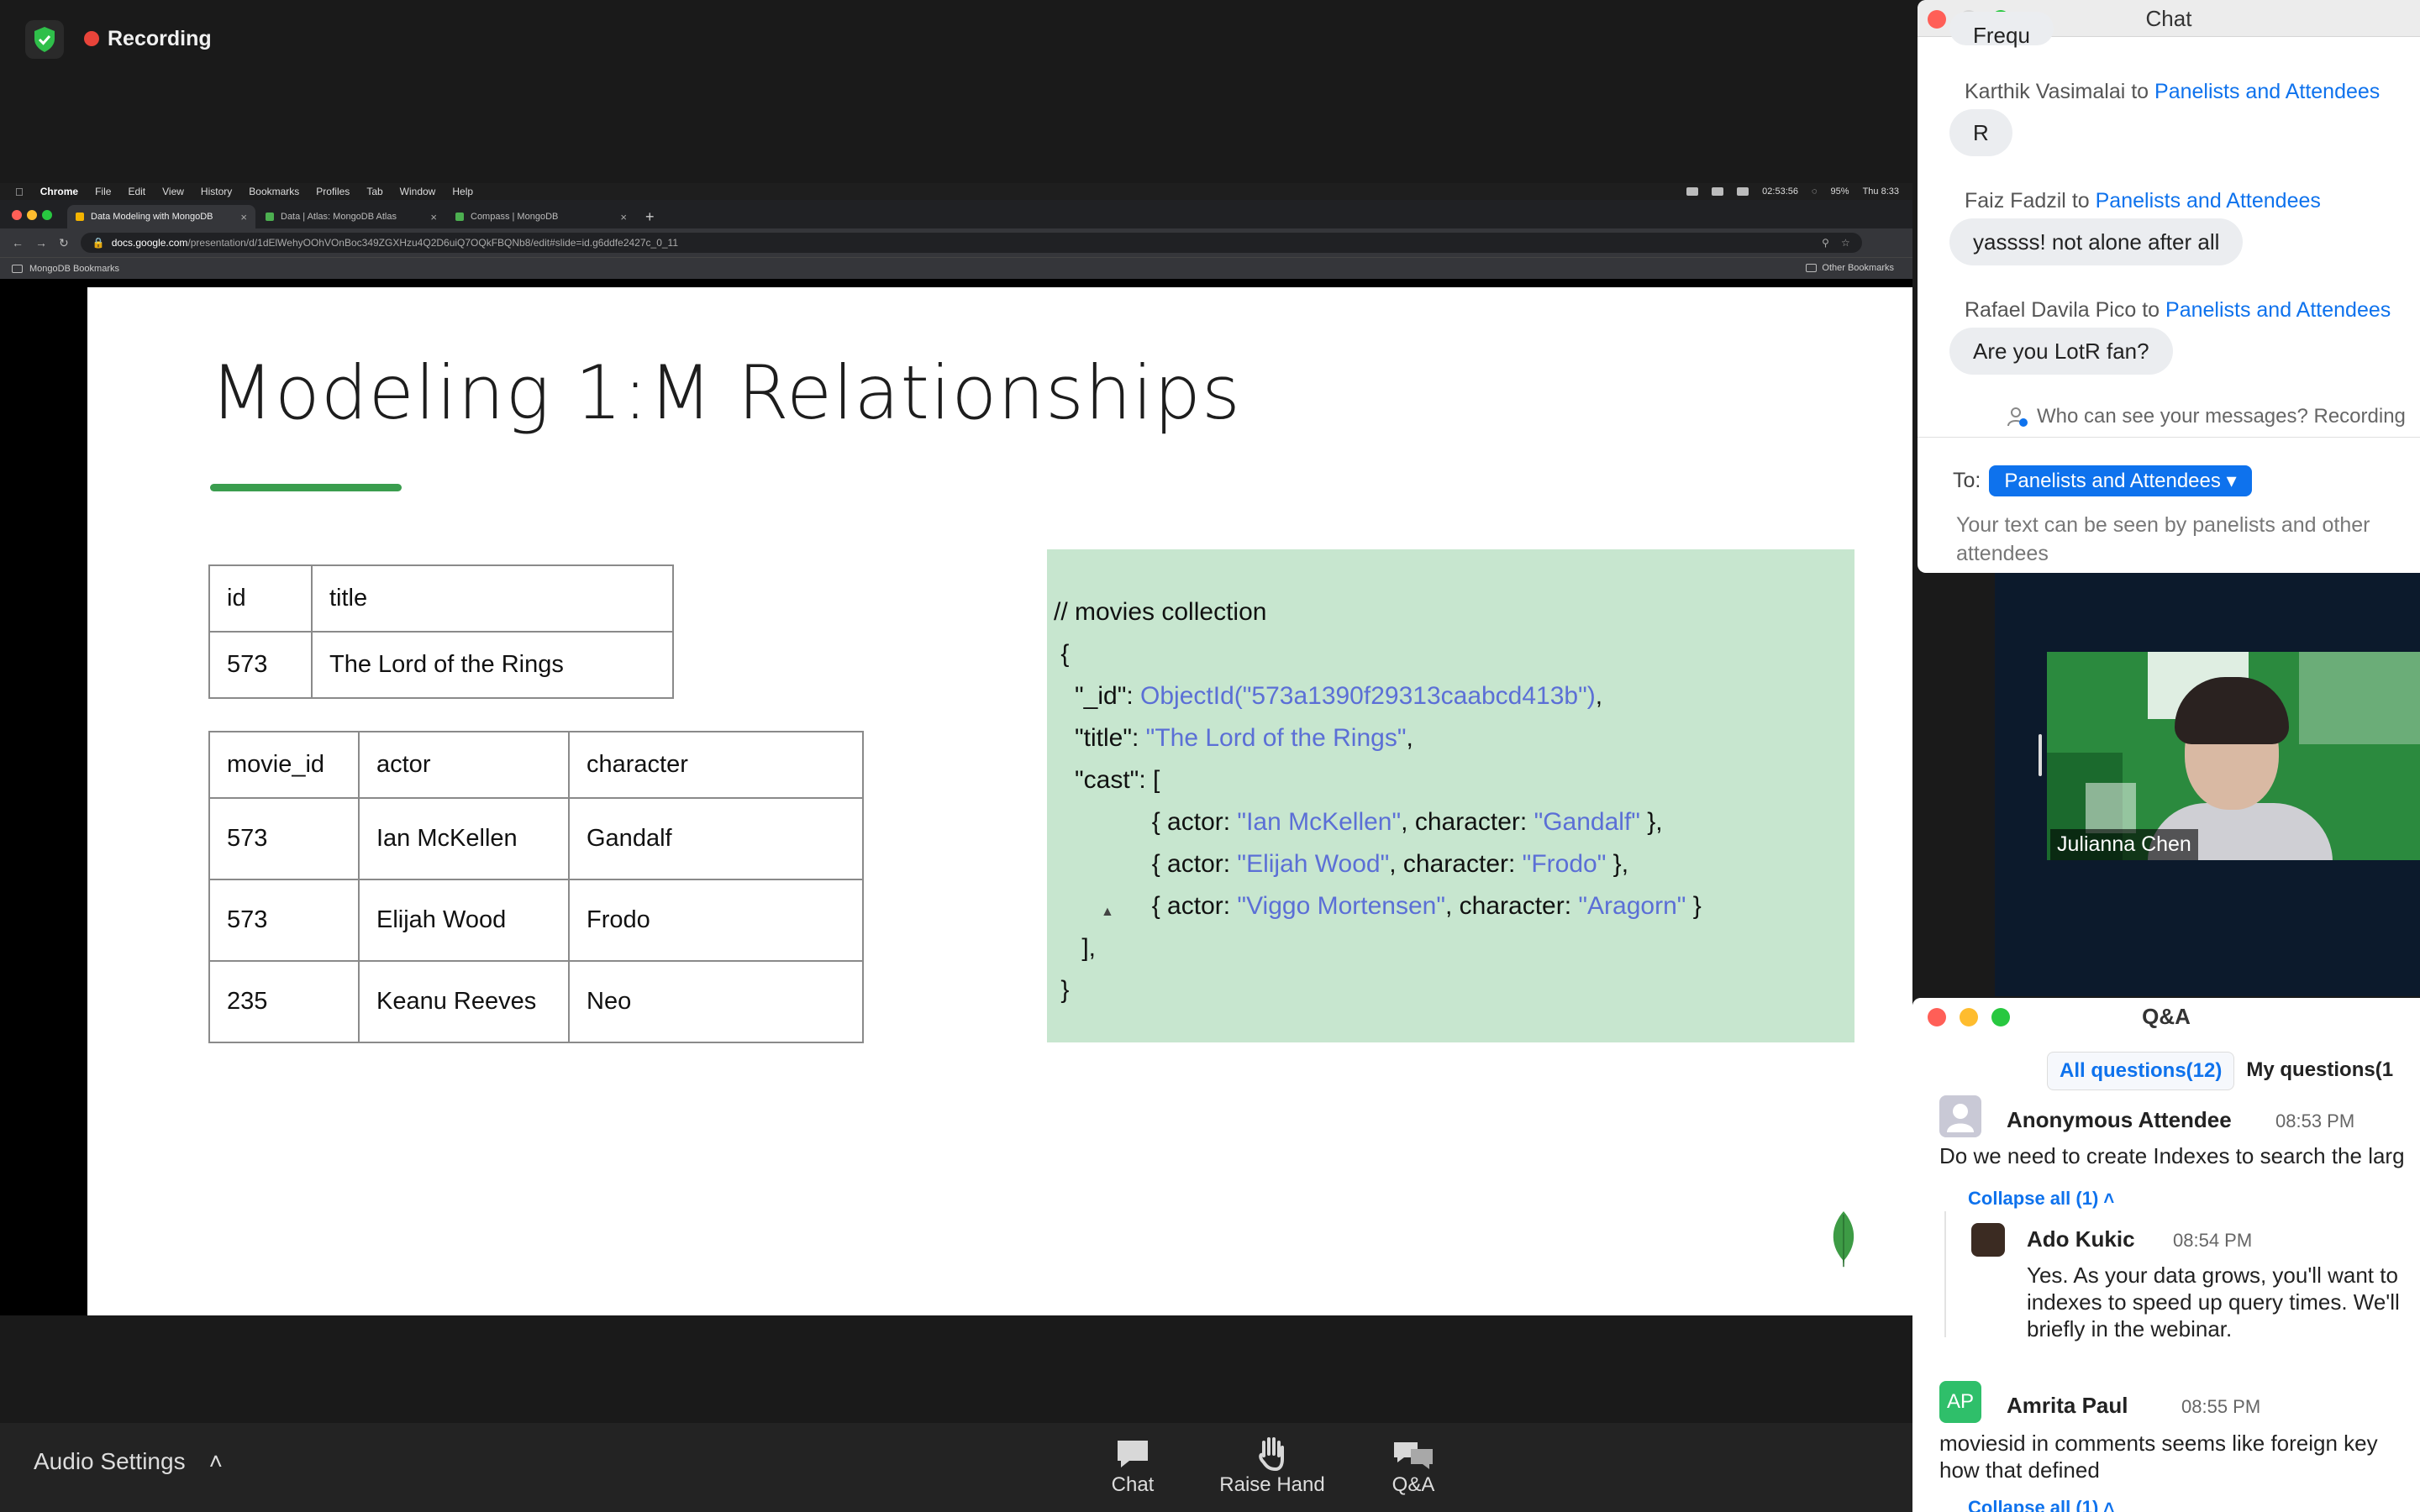 The width and height of the screenshot is (2420, 1512). I want to click on question-text-line: how that defined, so click(2020, 1470).